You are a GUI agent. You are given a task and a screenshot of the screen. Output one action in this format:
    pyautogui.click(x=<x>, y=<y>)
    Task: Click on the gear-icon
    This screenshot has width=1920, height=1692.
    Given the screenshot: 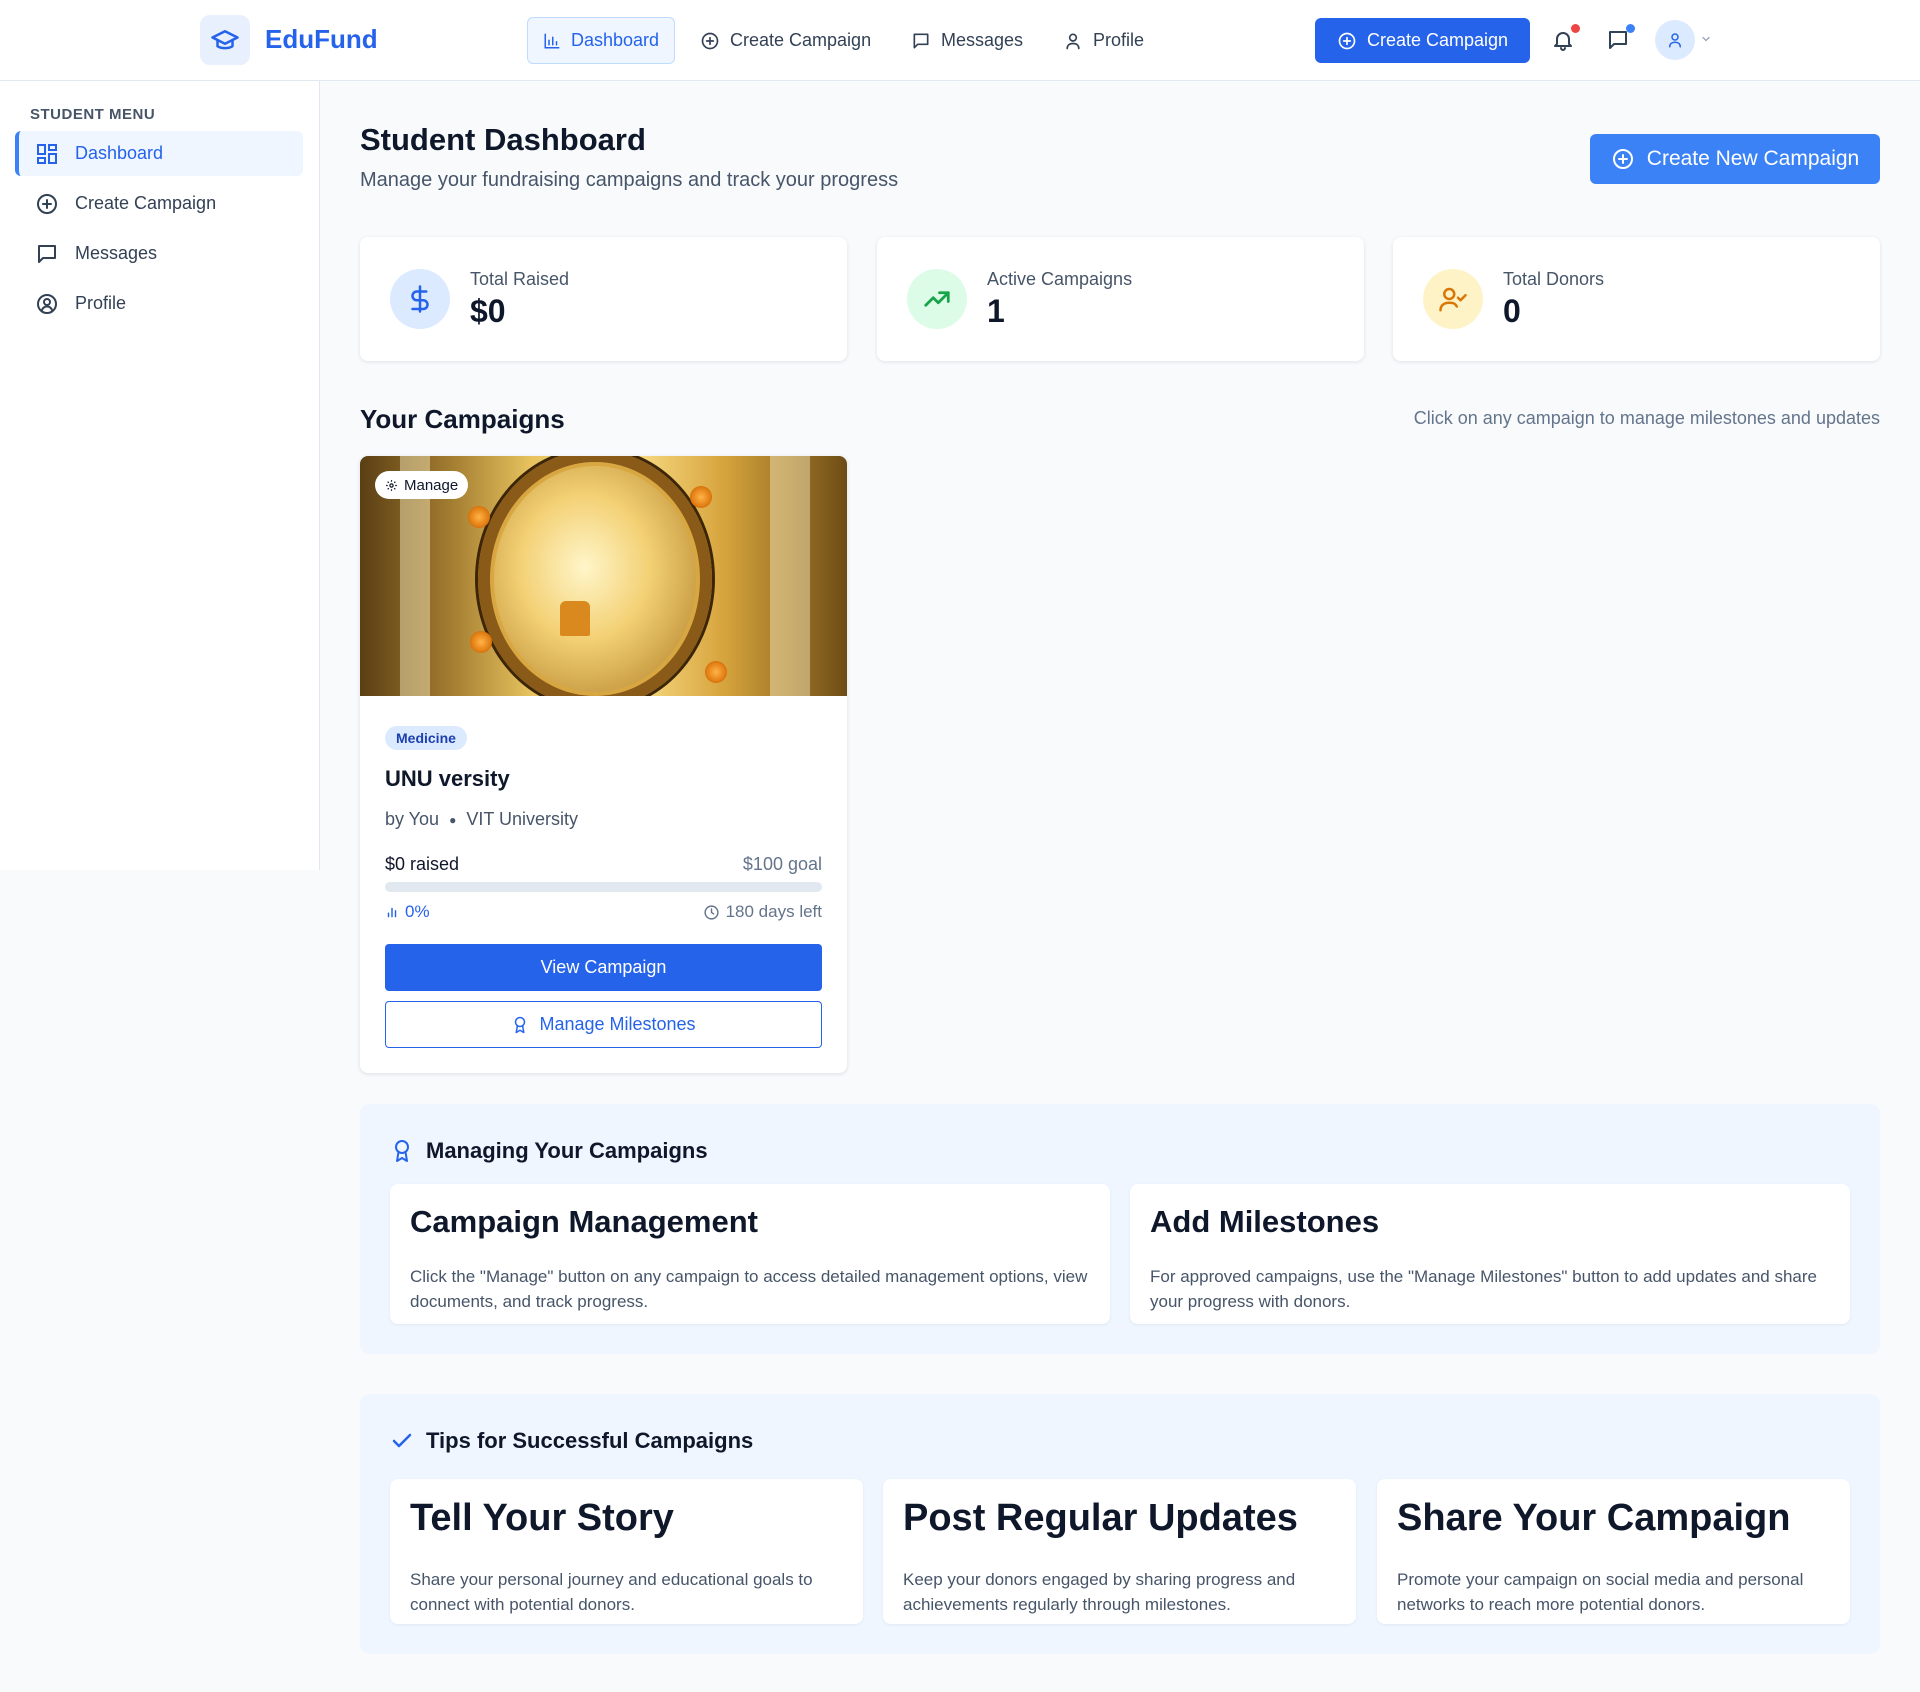 What is the action you would take?
    pyautogui.click(x=391, y=485)
    